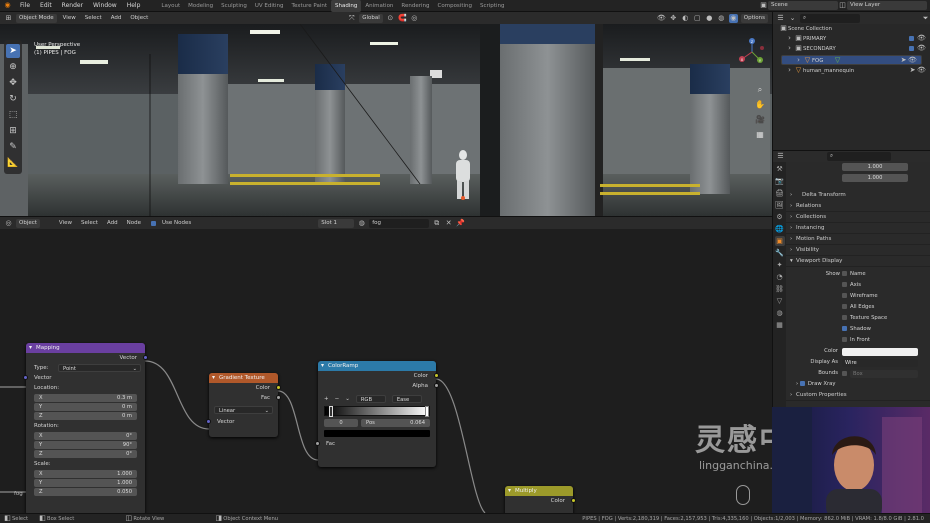 This screenshot has height=523, width=930. Describe the element at coordinates (798, 60) in the screenshot. I see `object-expand-icon: ›` at that location.